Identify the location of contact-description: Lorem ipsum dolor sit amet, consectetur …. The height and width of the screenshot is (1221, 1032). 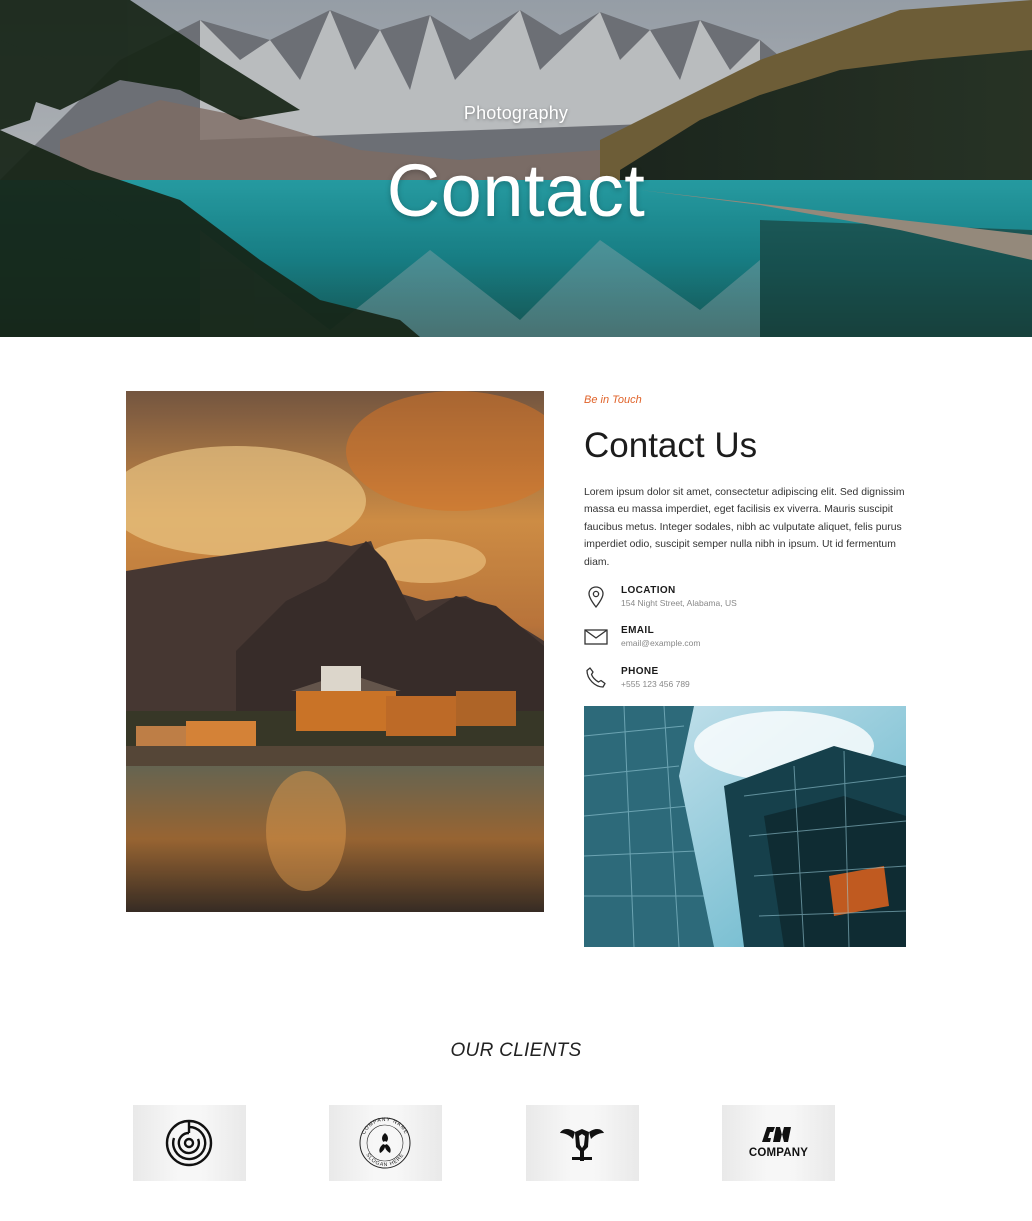
(744, 527).